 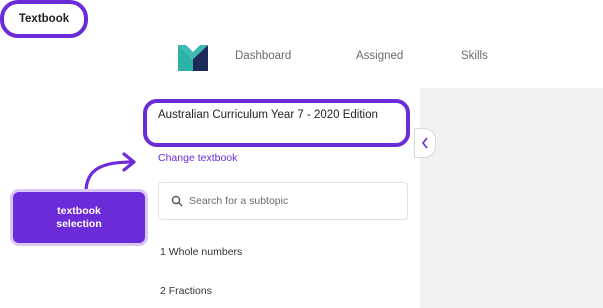 What do you see at coordinates (474, 56) in the screenshot?
I see `nav-skills: Skills` at bounding box center [474, 56].